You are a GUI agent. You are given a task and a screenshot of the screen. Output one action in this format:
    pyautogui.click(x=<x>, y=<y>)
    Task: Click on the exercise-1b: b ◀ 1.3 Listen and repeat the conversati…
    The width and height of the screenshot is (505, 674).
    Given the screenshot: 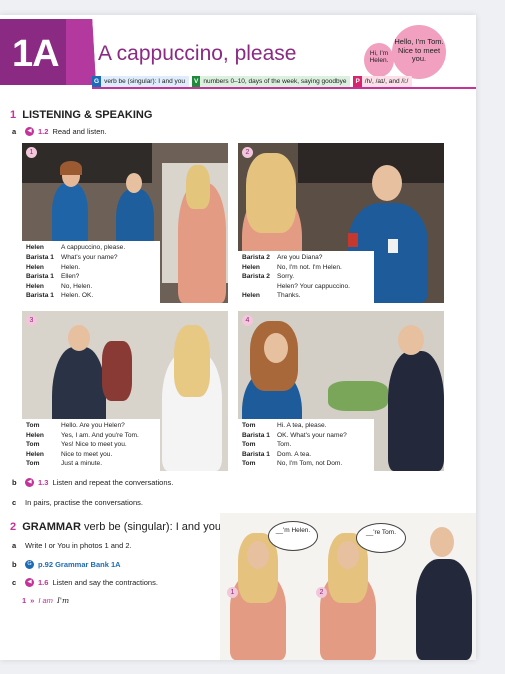 What is the action you would take?
    pyautogui.click(x=93, y=482)
    